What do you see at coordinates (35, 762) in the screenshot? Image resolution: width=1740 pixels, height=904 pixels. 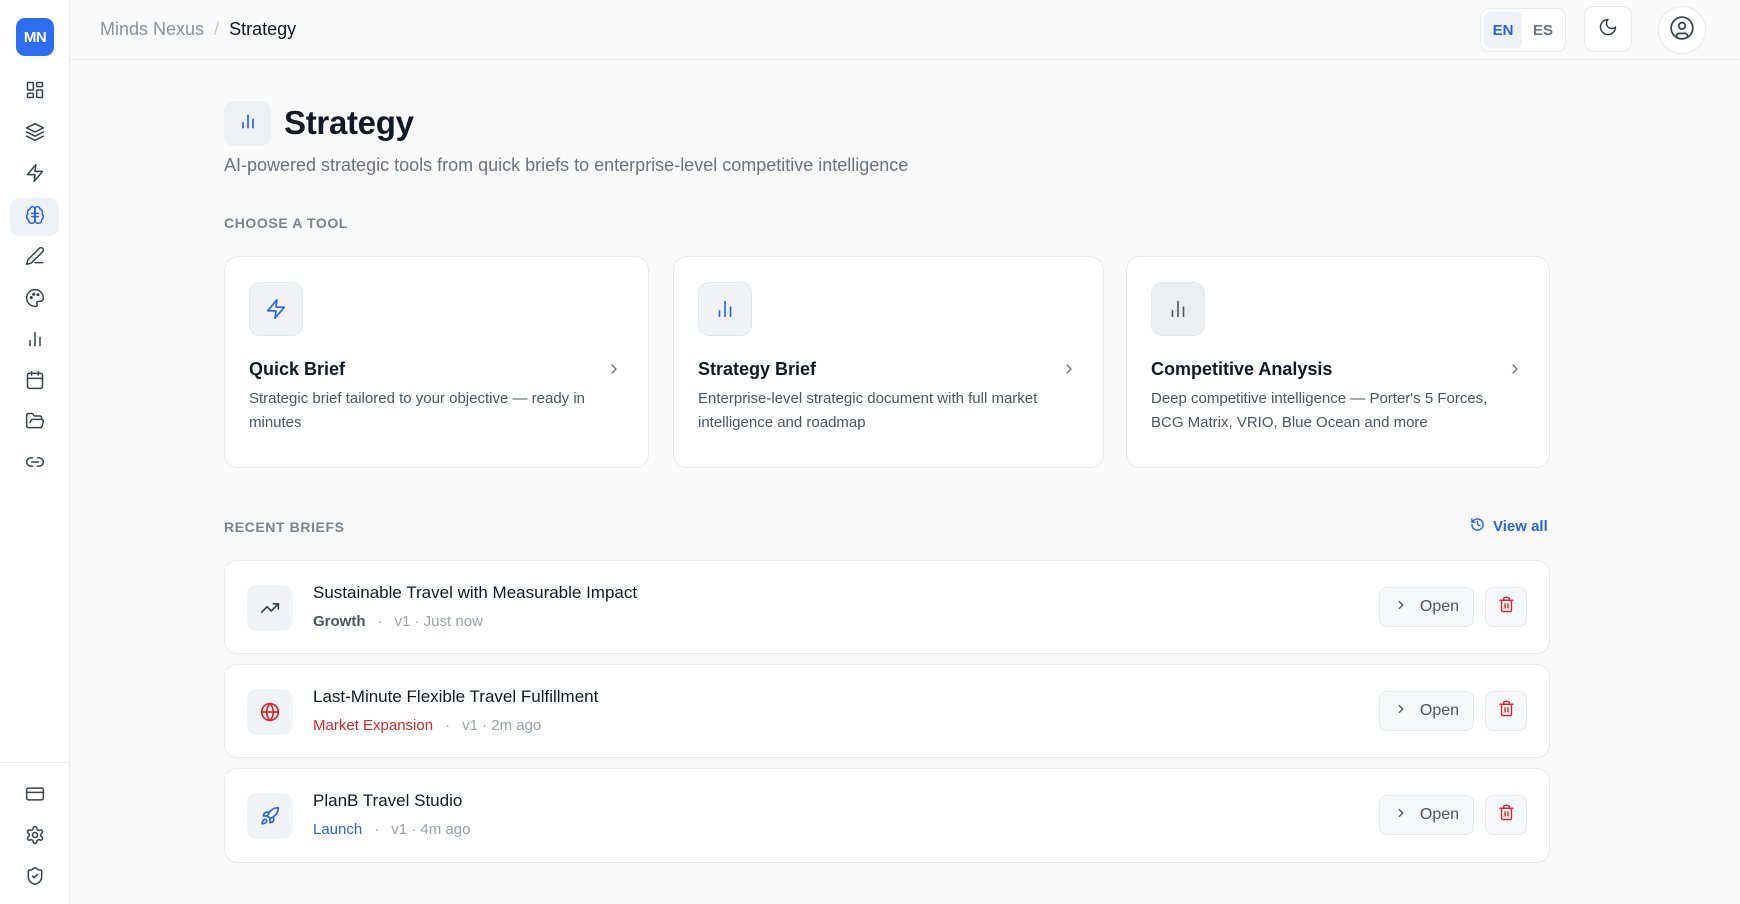 I see `sidebar-divider` at bounding box center [35, 762].